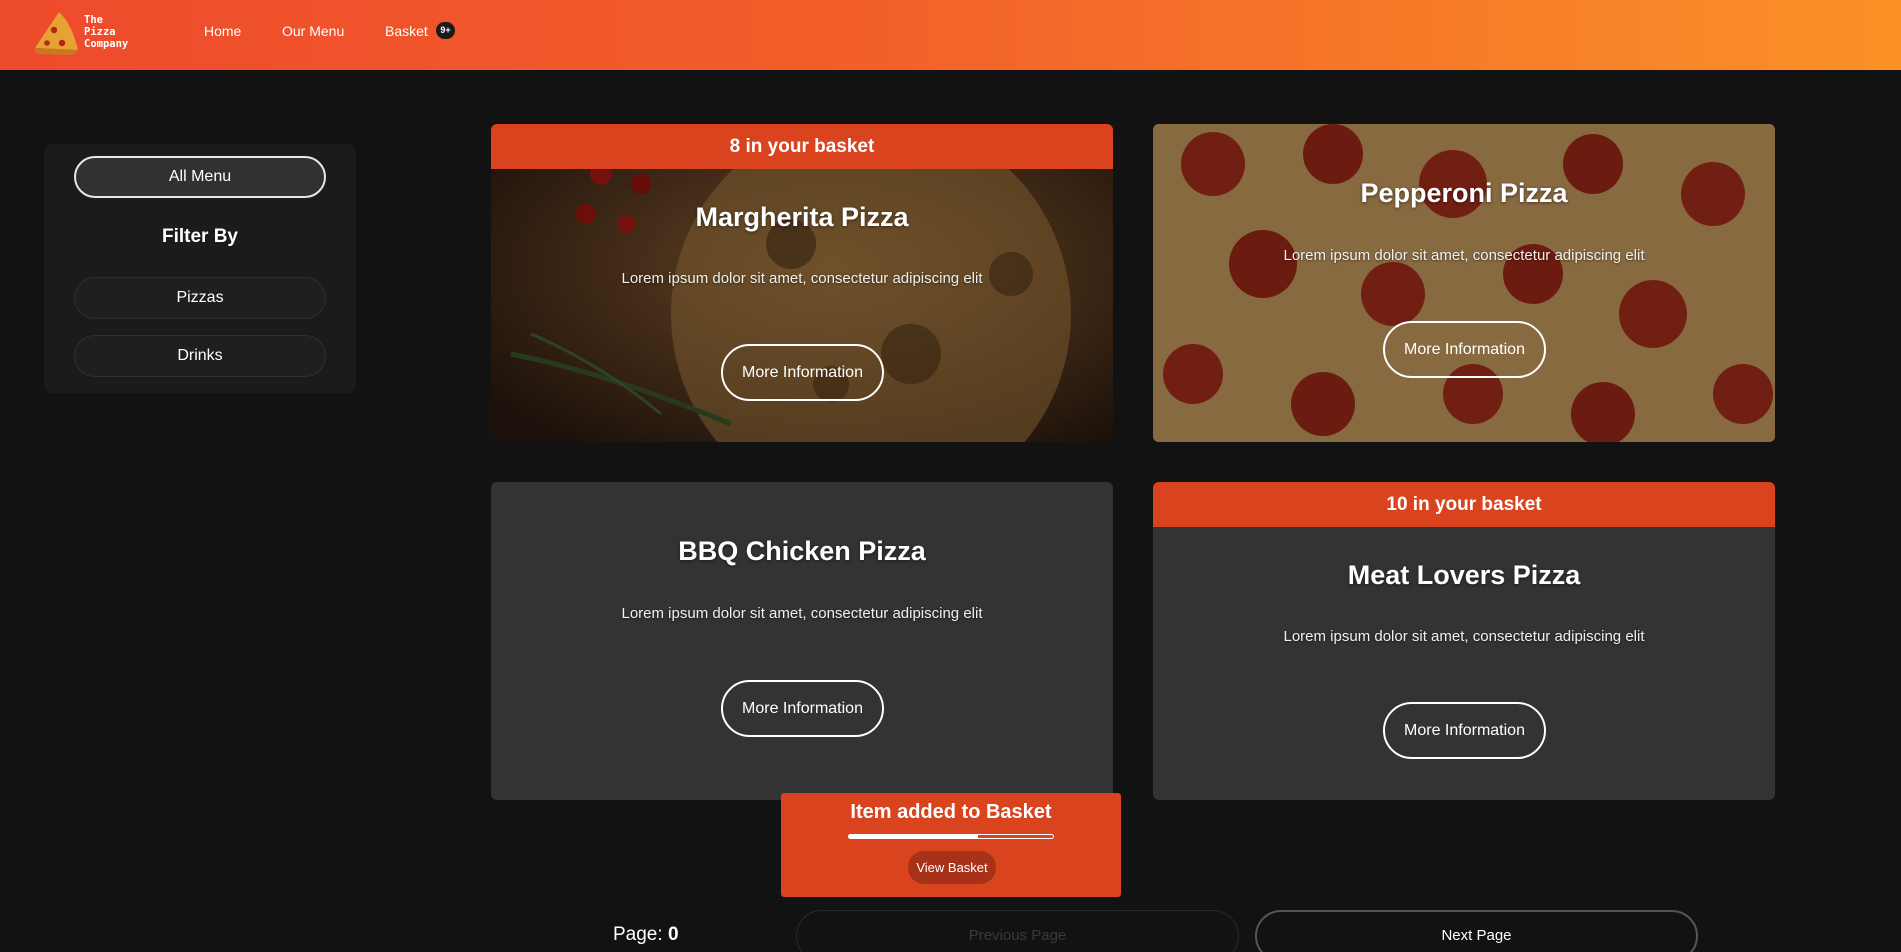 This screenshot has height=952, width=1901. I want to click on page-label-text: Page:, so click(638, 934).